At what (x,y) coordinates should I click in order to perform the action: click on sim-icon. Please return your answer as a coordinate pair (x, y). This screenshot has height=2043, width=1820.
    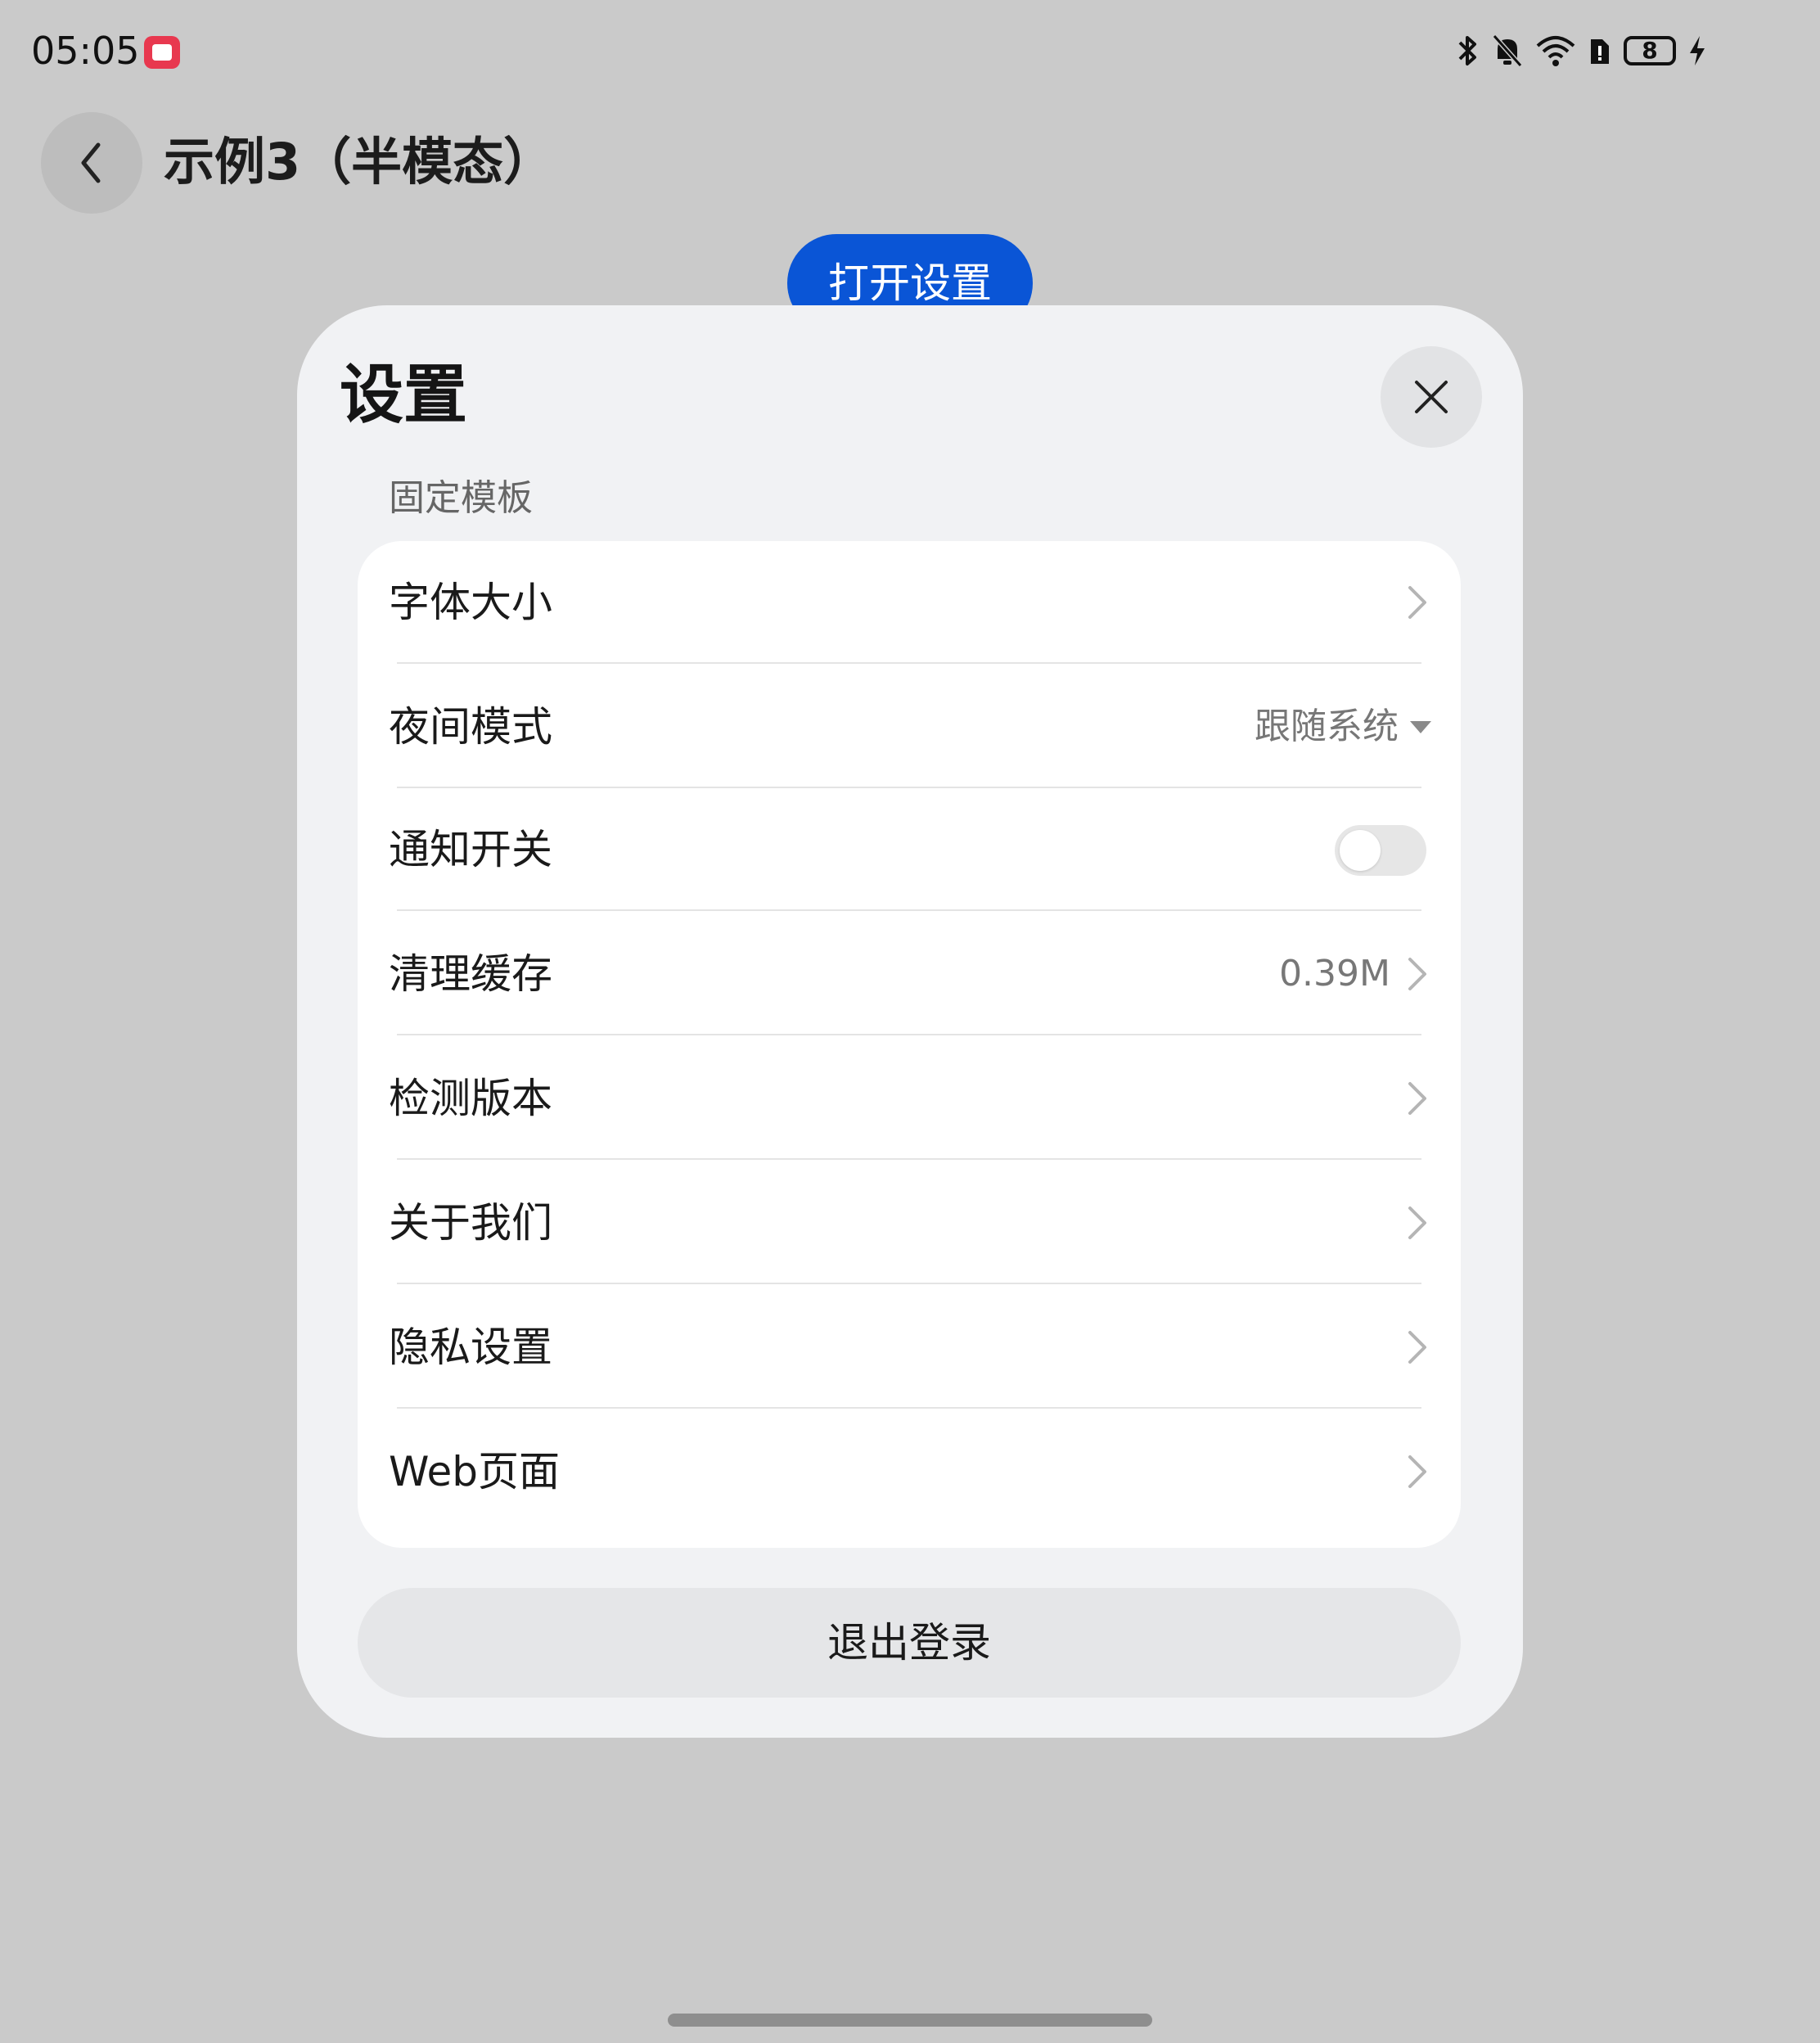
    Looking at the image, I should click on (1600, 51).